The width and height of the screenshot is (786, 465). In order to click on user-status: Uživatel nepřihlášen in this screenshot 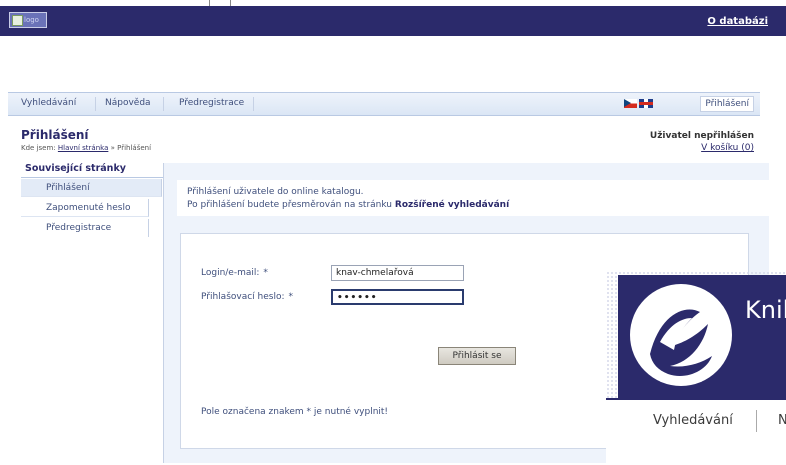, I will do `click(701, 136)`.